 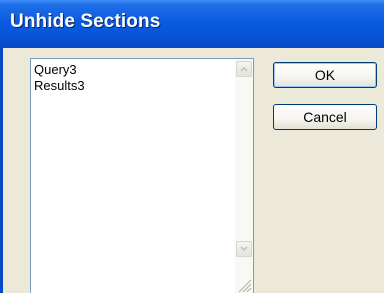 I want to click on resize-grip-icon, so click(x=244, y=285).